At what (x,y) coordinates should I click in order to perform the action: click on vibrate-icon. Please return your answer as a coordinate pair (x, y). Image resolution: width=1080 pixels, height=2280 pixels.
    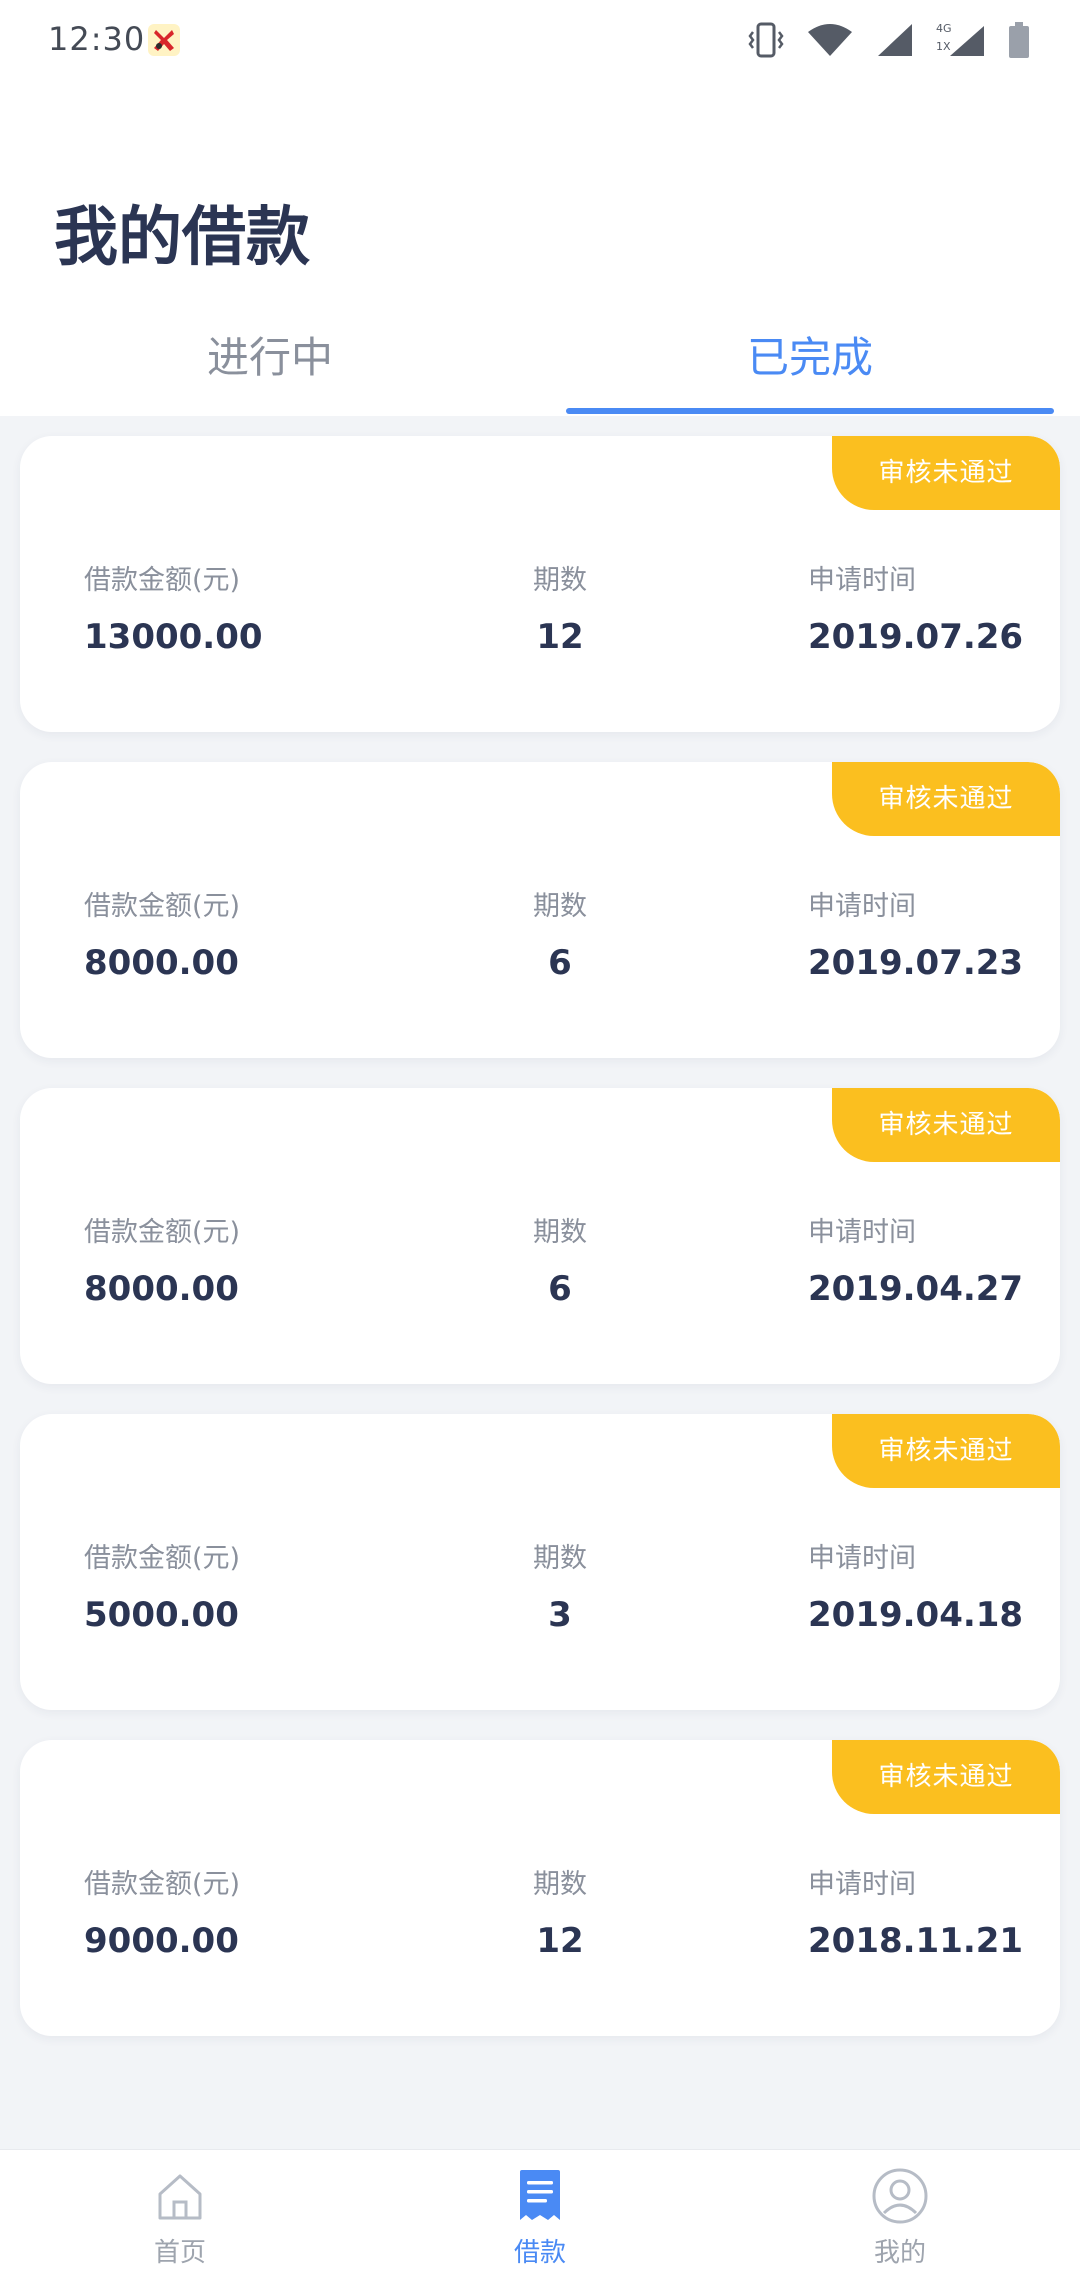
    Looking at the image, I should click on (766, 40).